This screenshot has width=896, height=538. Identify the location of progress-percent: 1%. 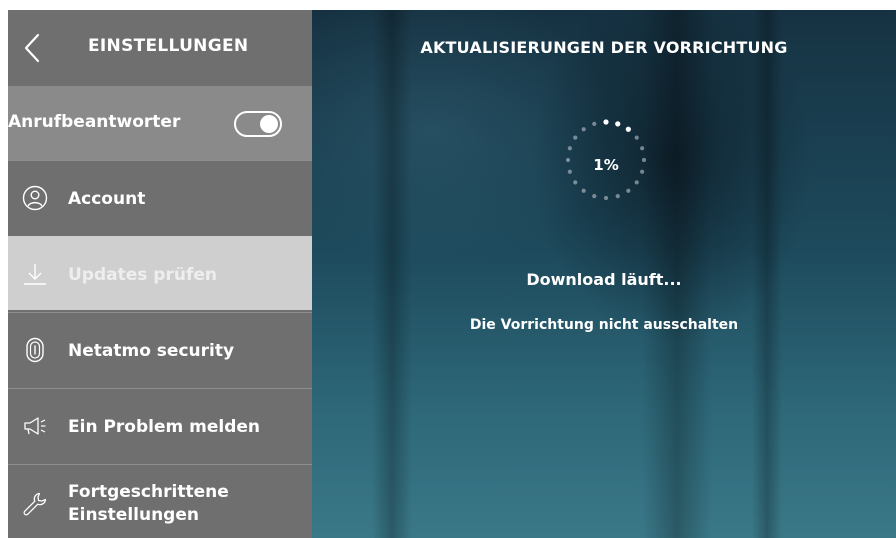
(606, 165).